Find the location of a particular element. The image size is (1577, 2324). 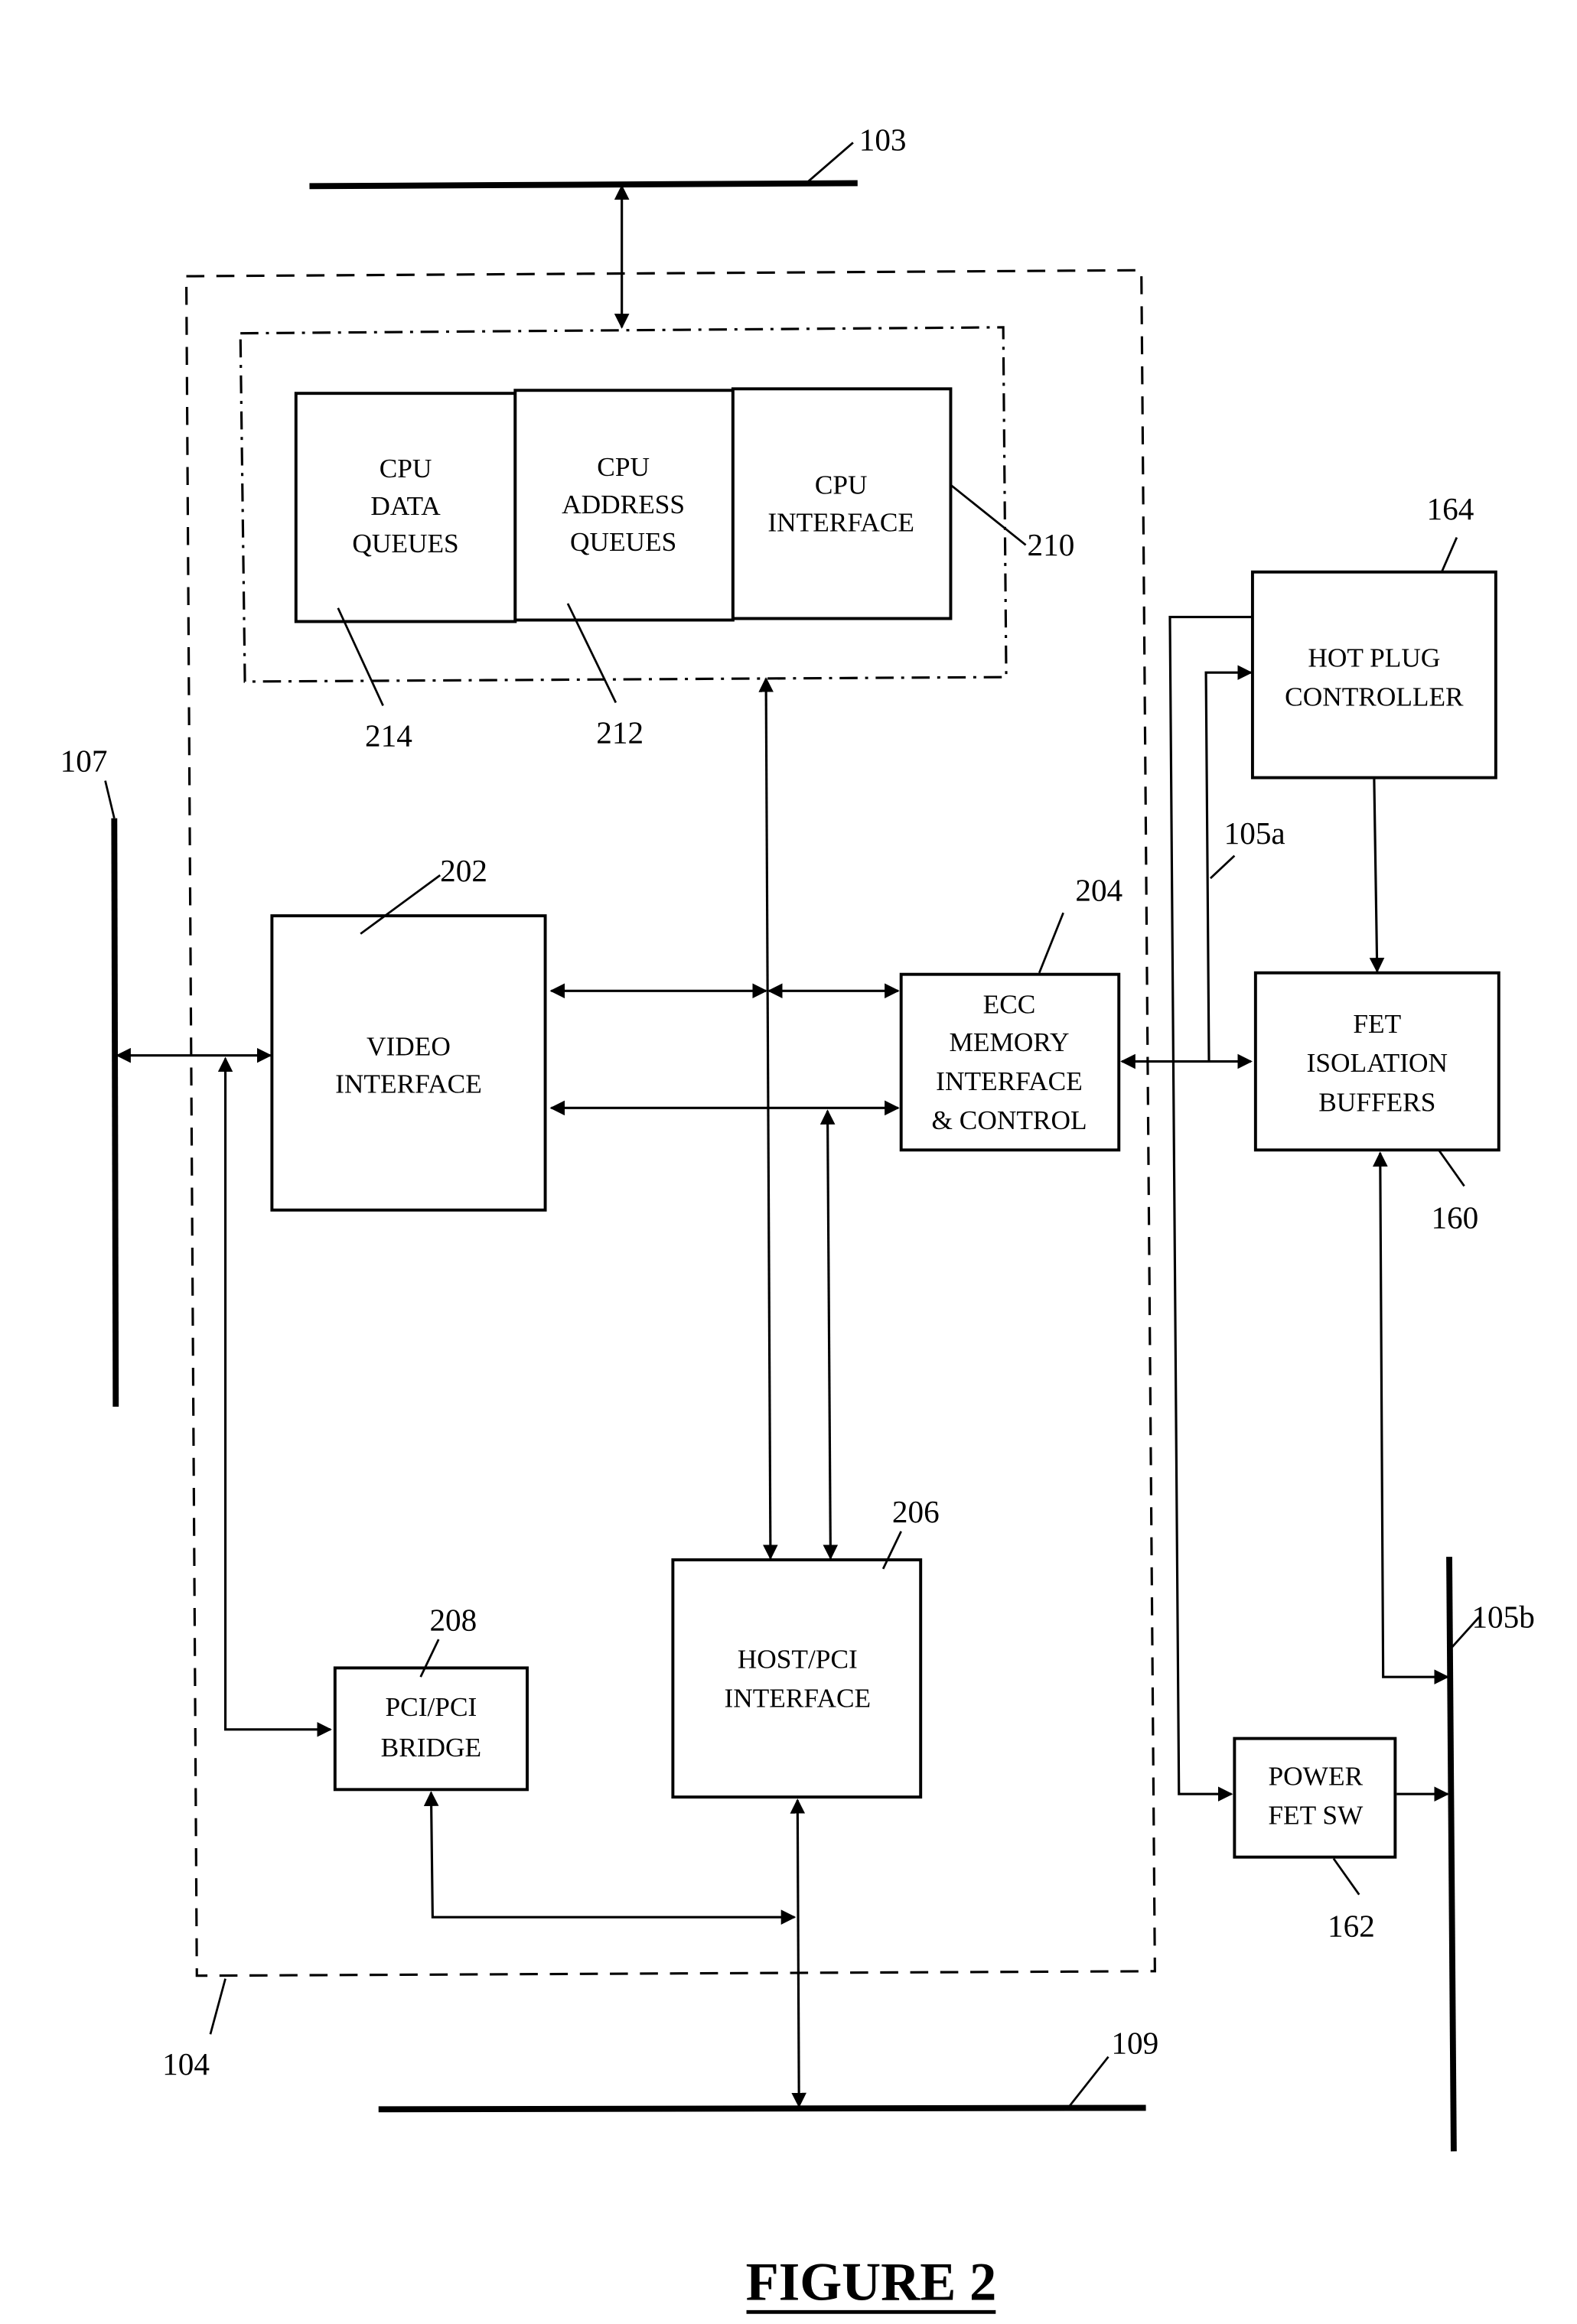

block-label: HOT PLUG is located at coordinates (1374, 657).